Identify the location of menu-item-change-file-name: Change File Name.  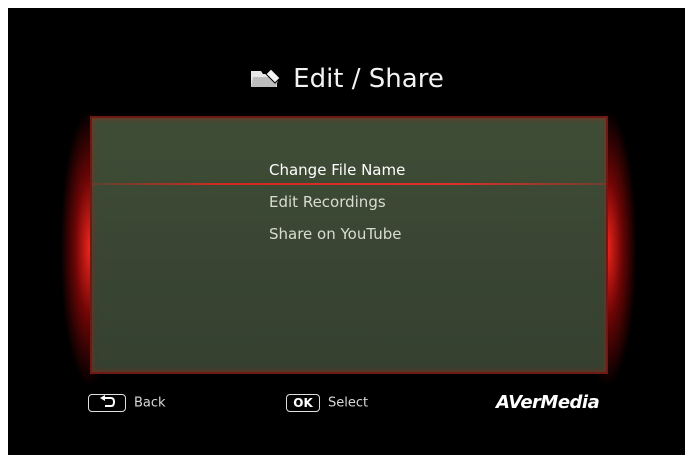
(349, 172).